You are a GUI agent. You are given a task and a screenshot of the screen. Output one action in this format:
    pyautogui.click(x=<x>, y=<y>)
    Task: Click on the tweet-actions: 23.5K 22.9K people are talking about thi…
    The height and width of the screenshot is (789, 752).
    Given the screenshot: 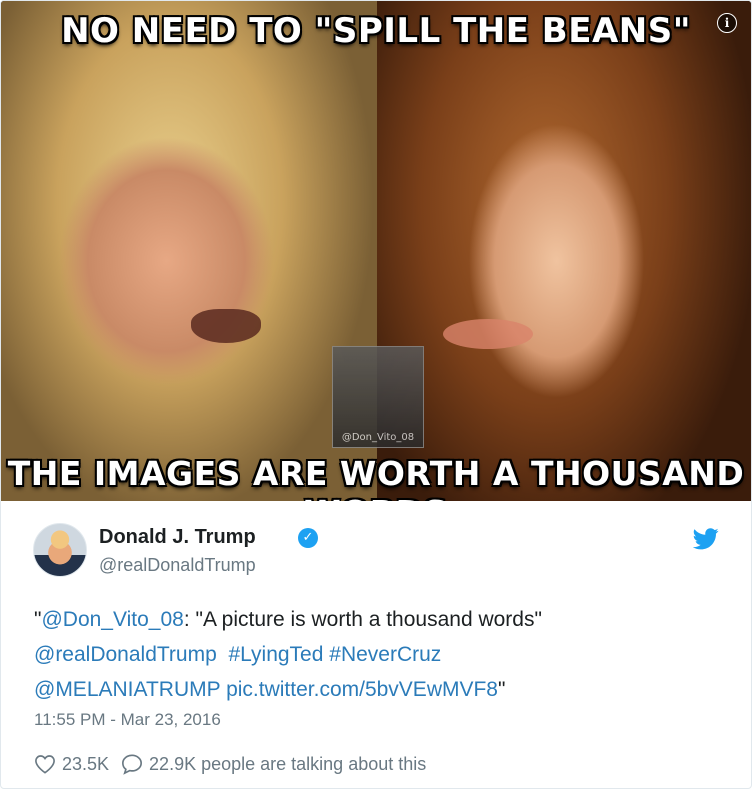 What is the action you would take?
    pyautogui.click(x=236, y=764)
    